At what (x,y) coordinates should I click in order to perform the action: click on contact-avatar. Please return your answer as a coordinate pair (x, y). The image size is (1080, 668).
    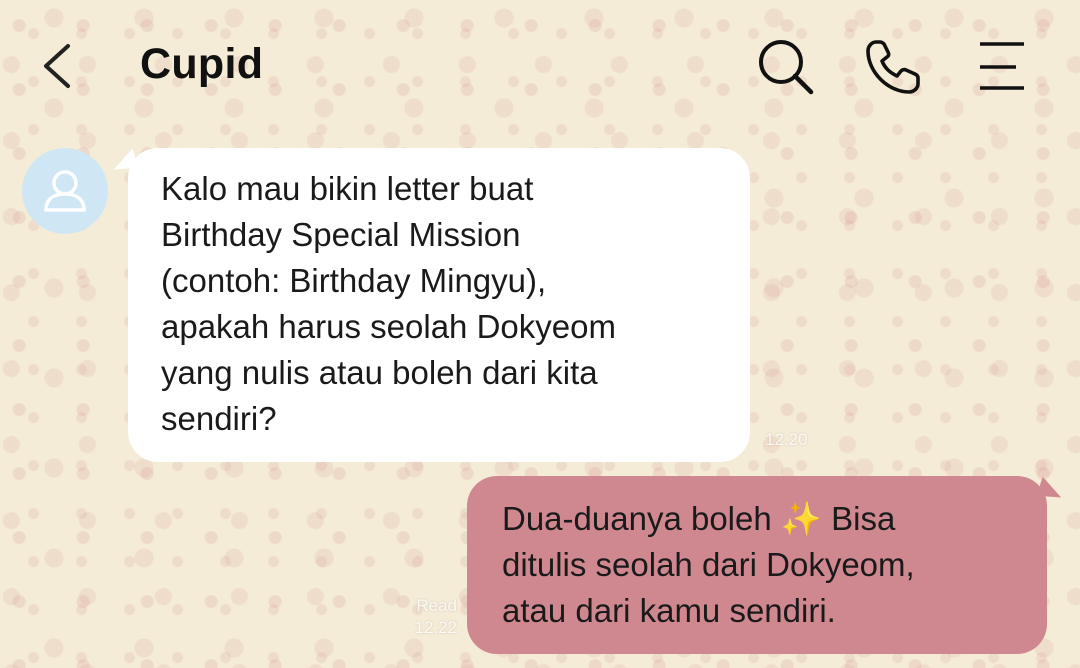
    Looking at the image, I should click on (65, 191).